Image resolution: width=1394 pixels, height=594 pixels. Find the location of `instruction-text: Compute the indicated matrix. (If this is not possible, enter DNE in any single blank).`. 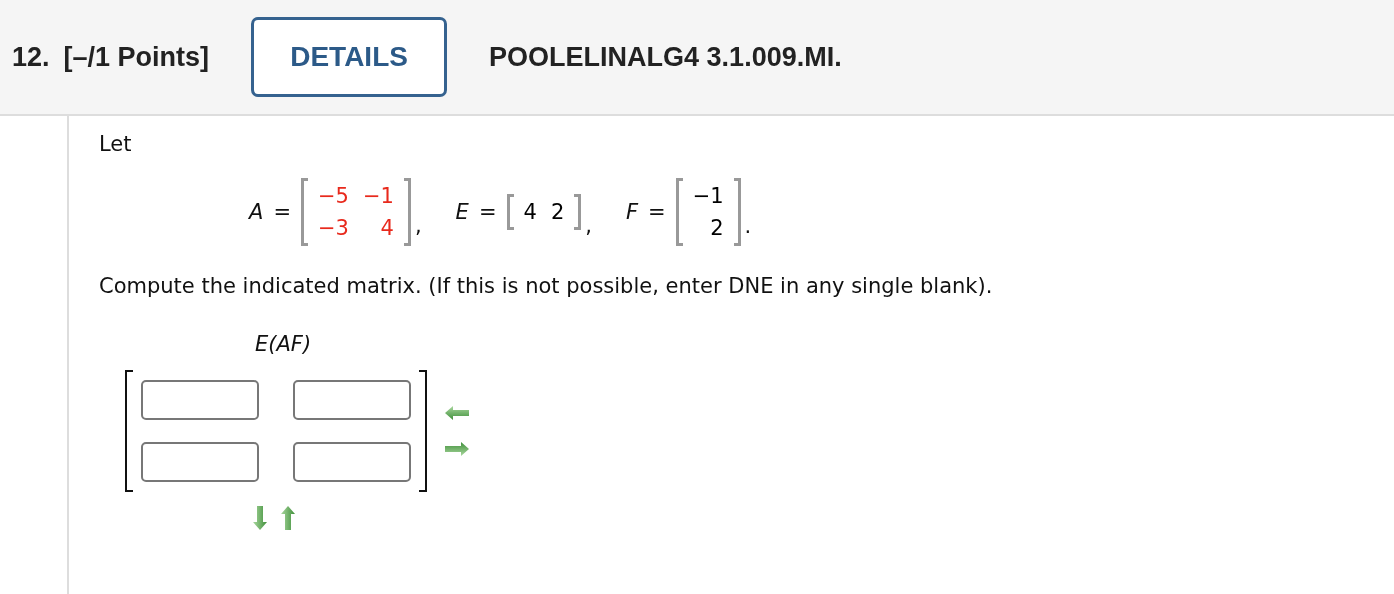

instruction-text: Compute the indicated matrix. (If this is not possible, enter DNE in any single blank). is located at coordinates (546, 286).